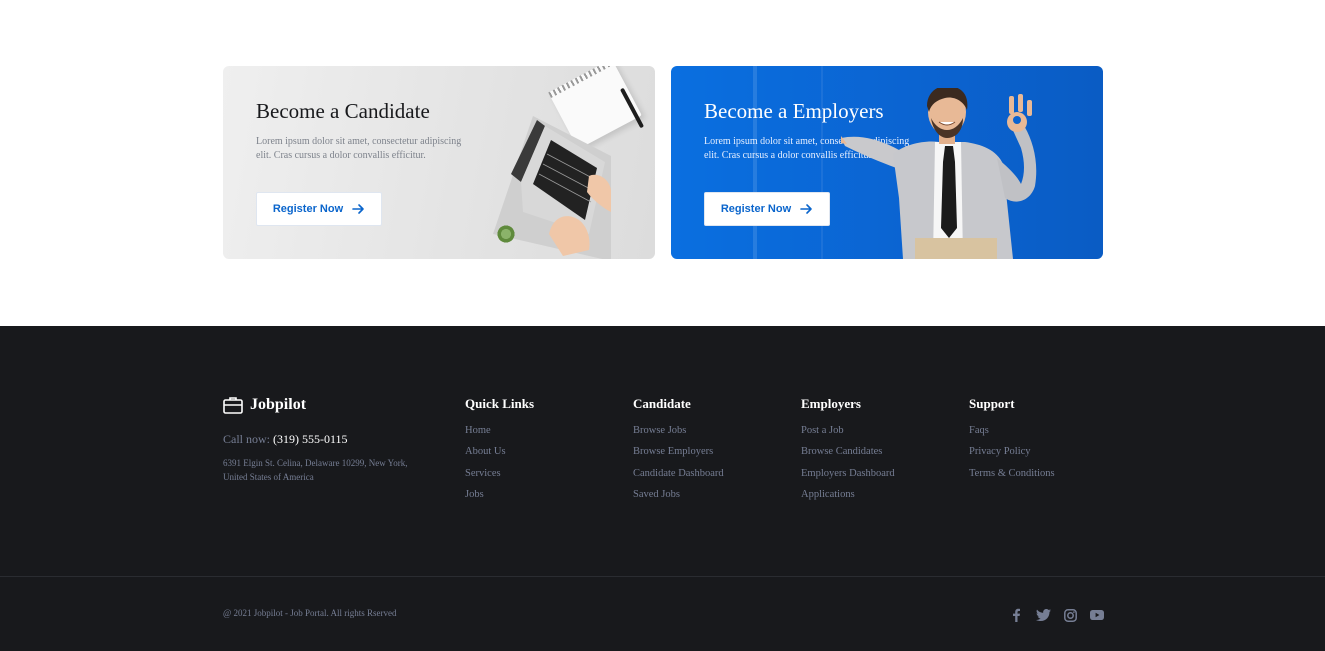  Describe the element at coordinates (848, 430) in the screenshot. I see `footer-link-post-a-job: Post a Job` at that location.